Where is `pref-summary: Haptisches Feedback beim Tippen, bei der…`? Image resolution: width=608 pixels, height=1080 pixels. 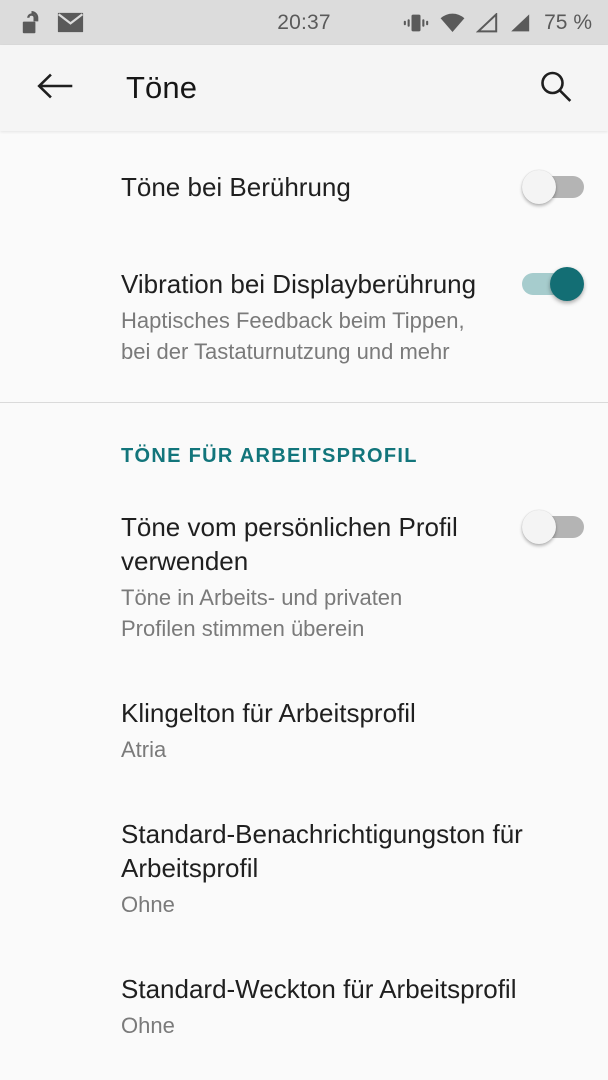 pref-summary: Haptisches Feedback beim Tippen, bei der… is located at coordinates (293, 336).